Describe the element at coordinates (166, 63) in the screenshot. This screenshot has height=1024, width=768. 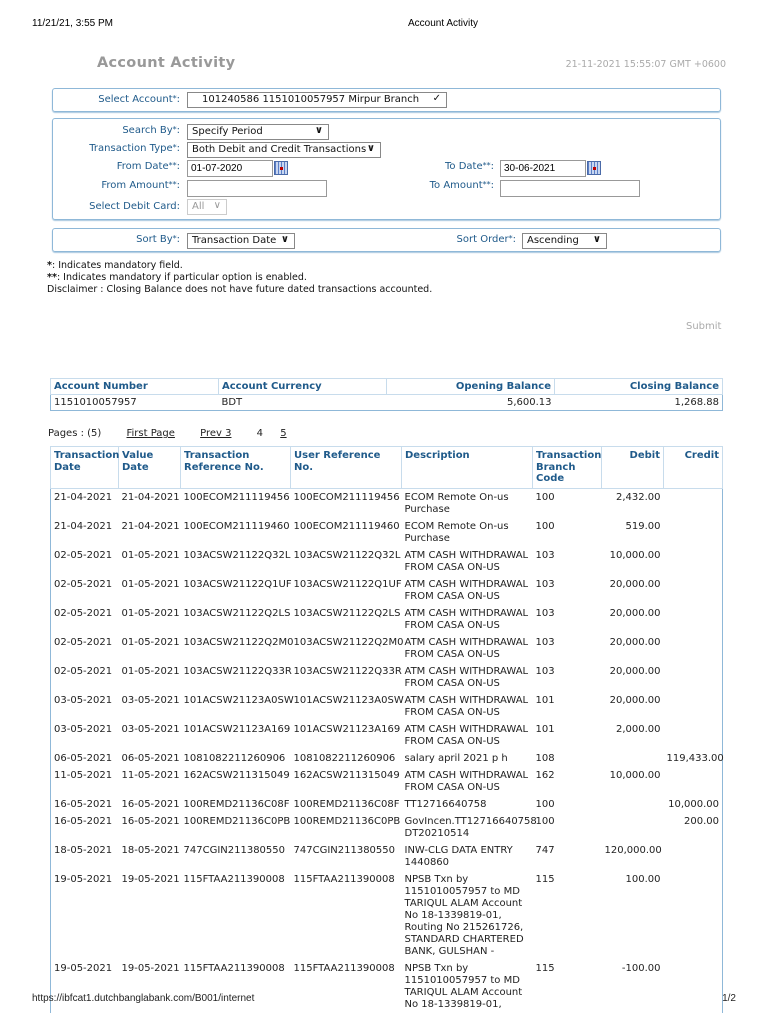
I see `page-title: Account Activity` at that location.